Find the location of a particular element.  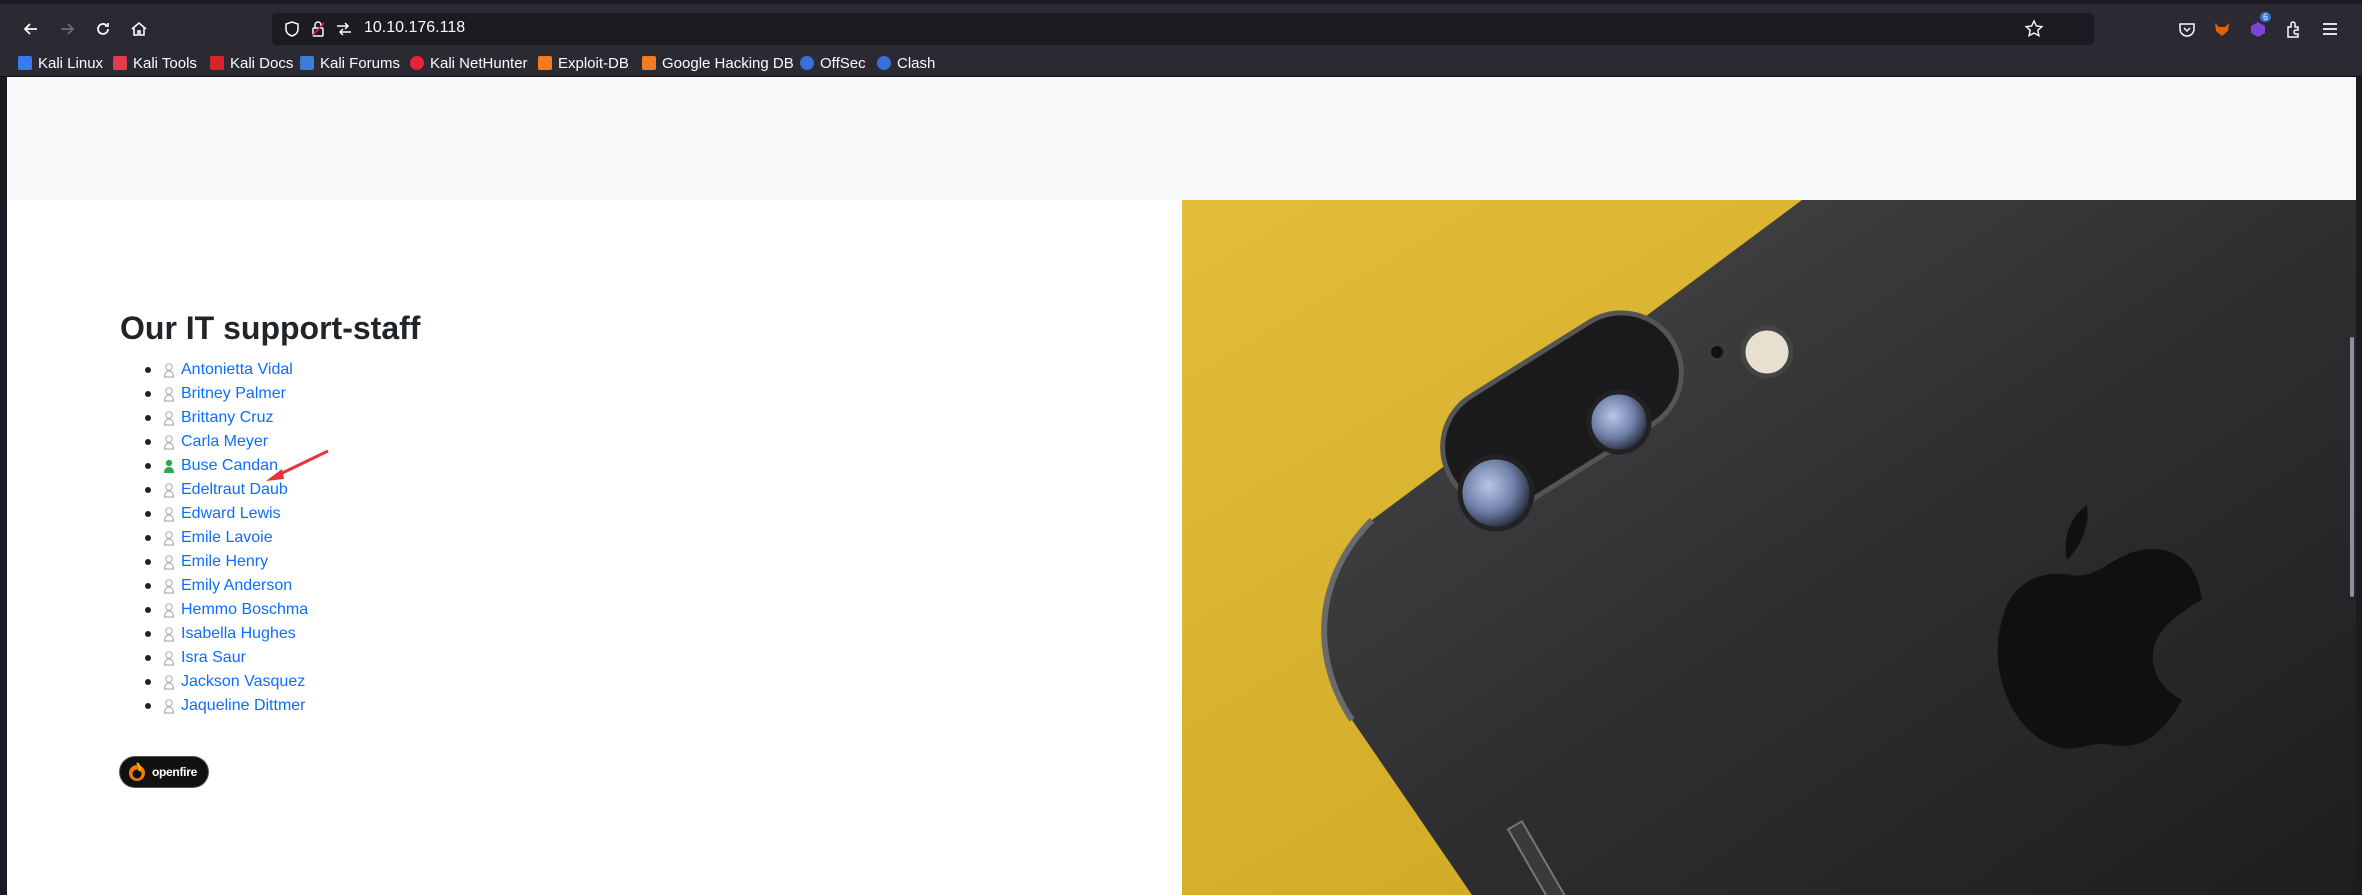

bookmark-kali-docs: Kali Docs is located at coordinates (251, 63).